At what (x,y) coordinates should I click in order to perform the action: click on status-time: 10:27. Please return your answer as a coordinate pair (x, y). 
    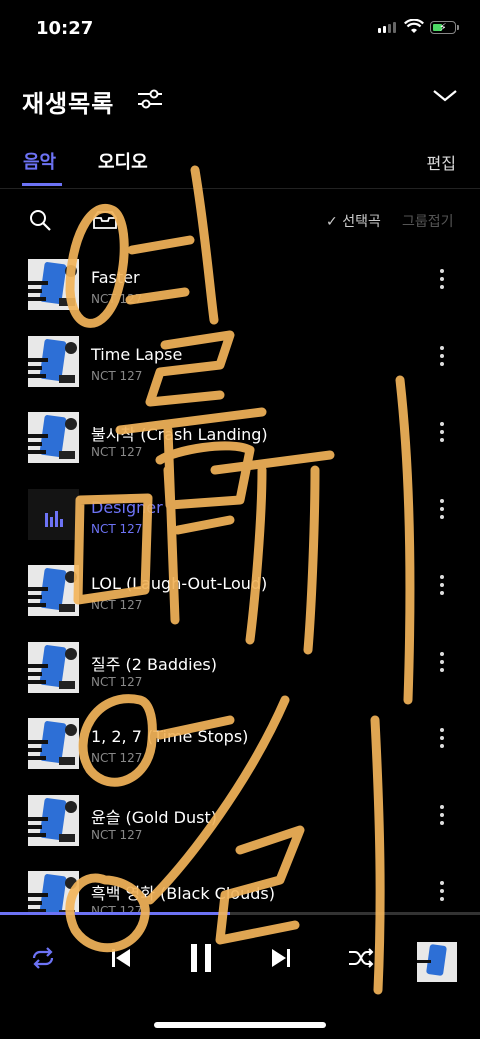
    Looking at the image, I should click on (65, 28).